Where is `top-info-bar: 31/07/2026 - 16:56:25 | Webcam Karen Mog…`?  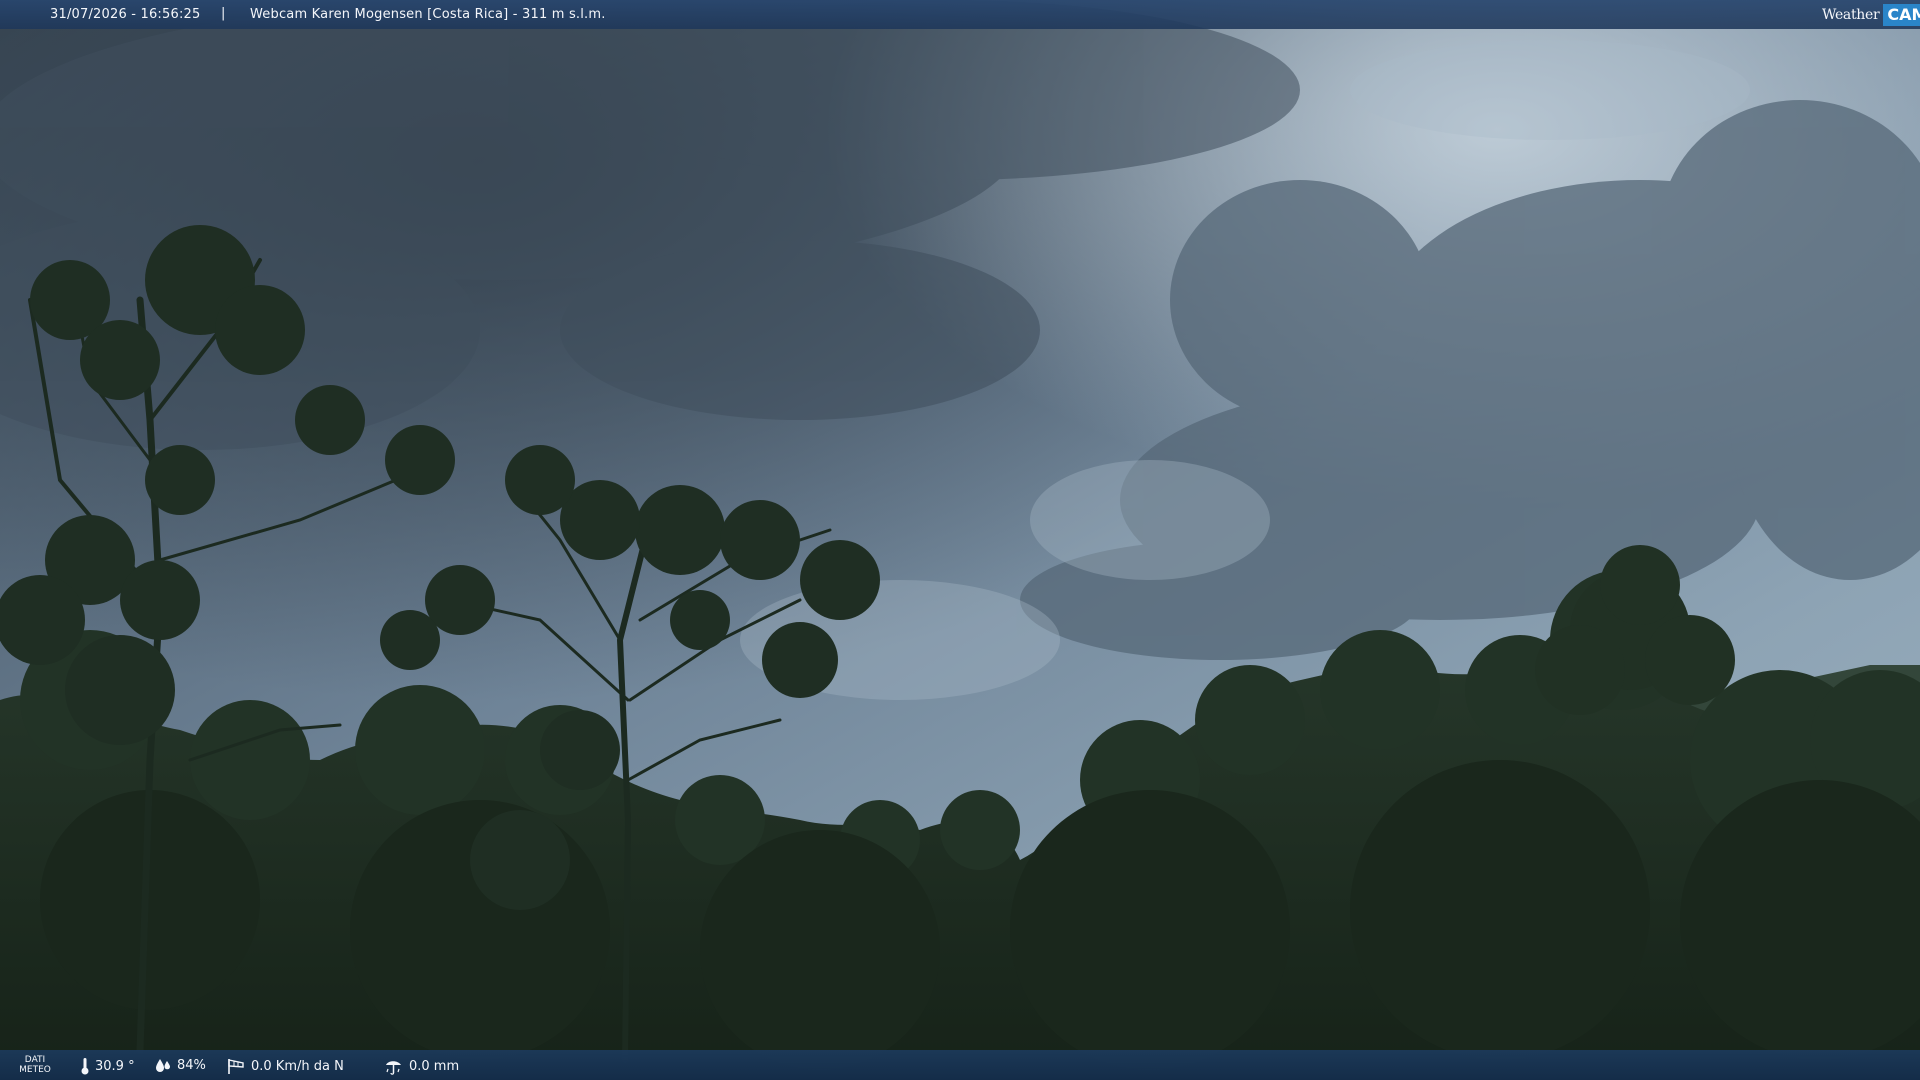
top-info-bar: 31/07/2026 - 16:56:25 | Webcam Karen Mog… is located at coordinates (960, 14).